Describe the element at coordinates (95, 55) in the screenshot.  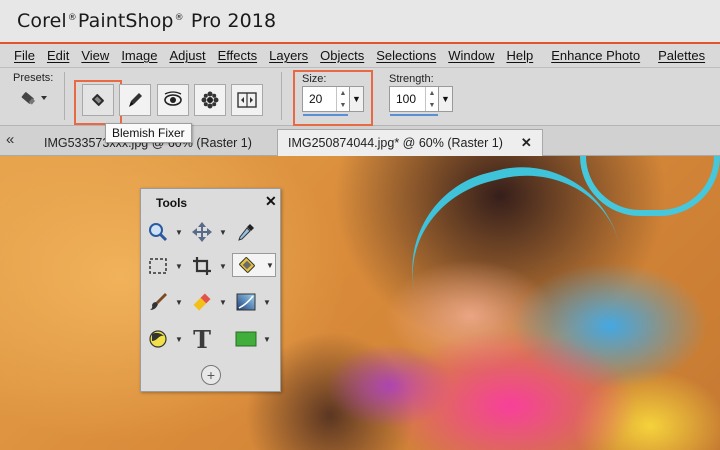
I see `menu-view: View` at that location.